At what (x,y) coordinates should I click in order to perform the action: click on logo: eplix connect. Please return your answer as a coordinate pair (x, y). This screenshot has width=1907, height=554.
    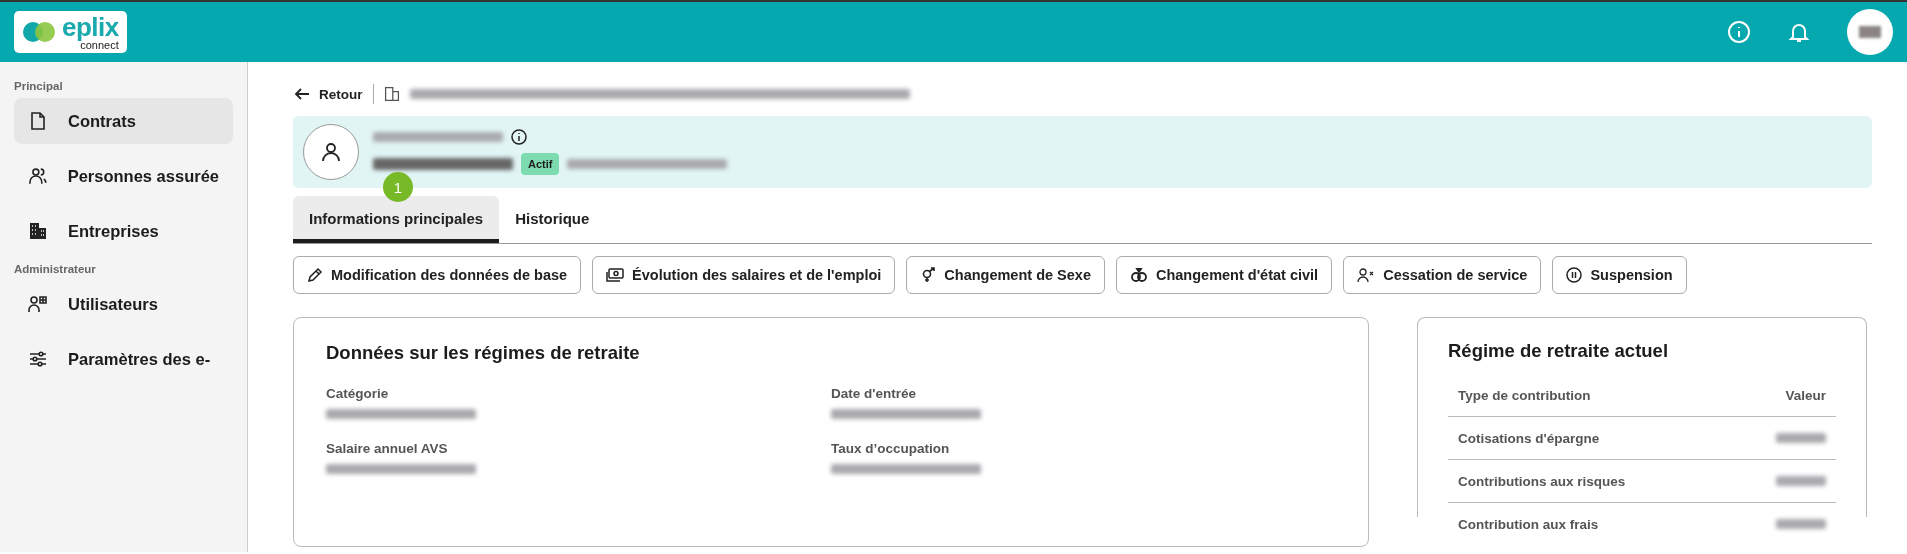
    Looking at the image, I should click on (70, 32).